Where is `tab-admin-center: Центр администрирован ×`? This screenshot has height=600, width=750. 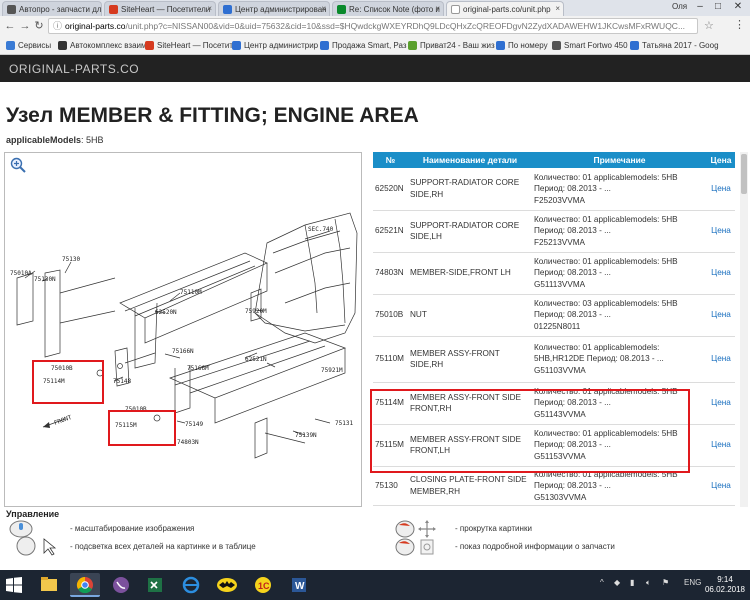 tab-admin-center: Центр администрирован × is located at coordinates (274, 8).